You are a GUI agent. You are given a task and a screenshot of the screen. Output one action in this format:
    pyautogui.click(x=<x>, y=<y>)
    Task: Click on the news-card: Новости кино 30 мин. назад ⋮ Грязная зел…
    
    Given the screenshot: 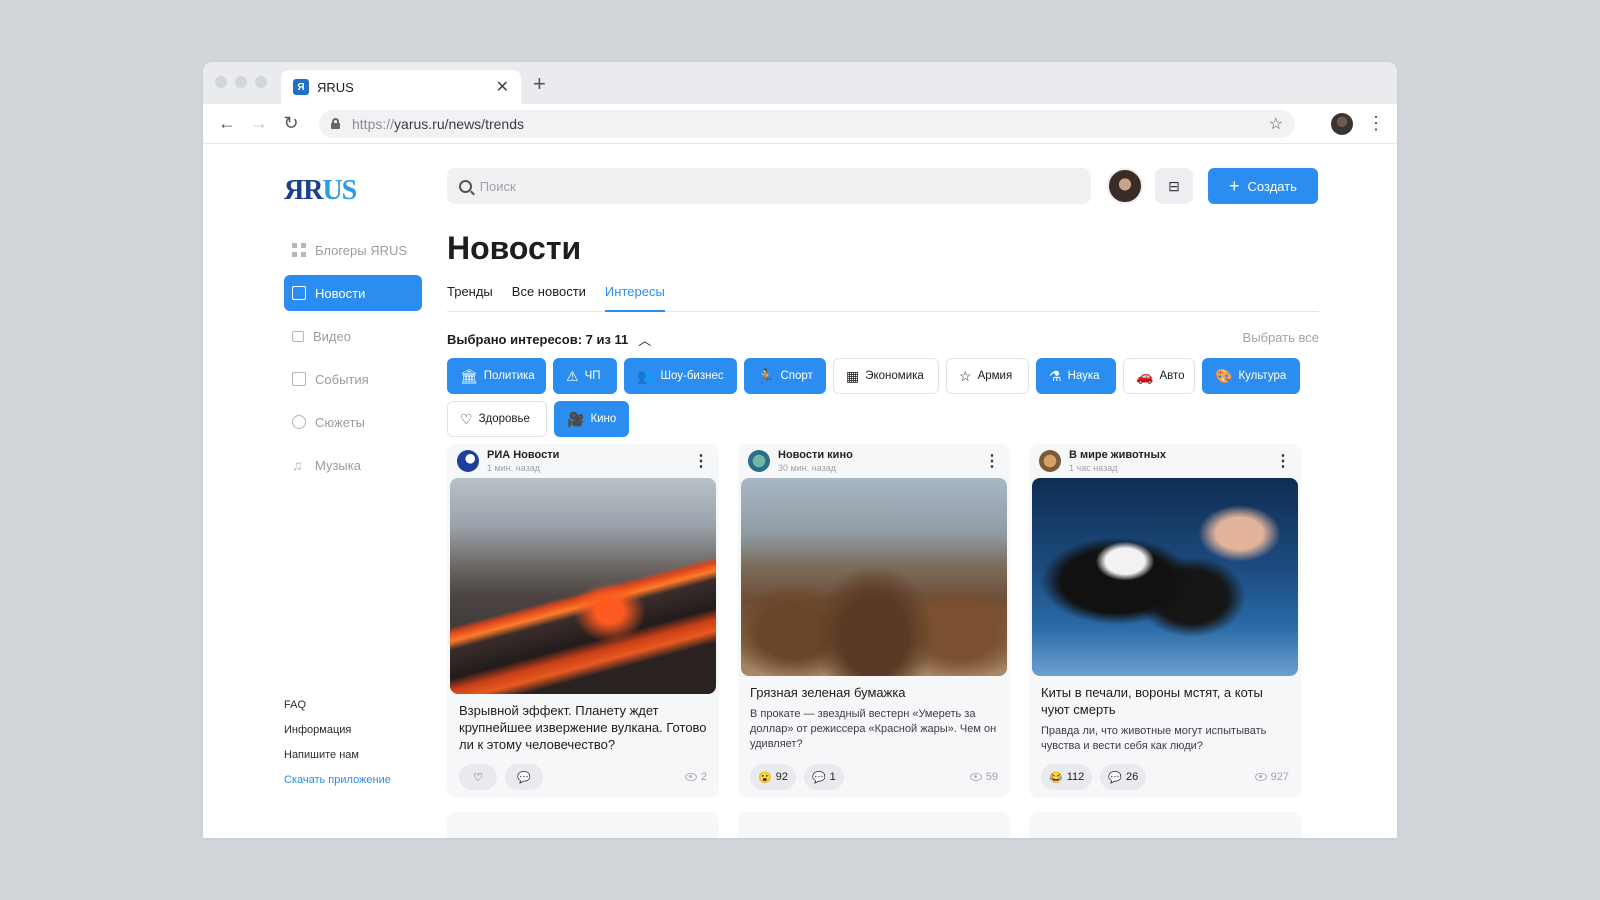 What is the action you would take?
    pyautogui.click(x=874, y=621)
    